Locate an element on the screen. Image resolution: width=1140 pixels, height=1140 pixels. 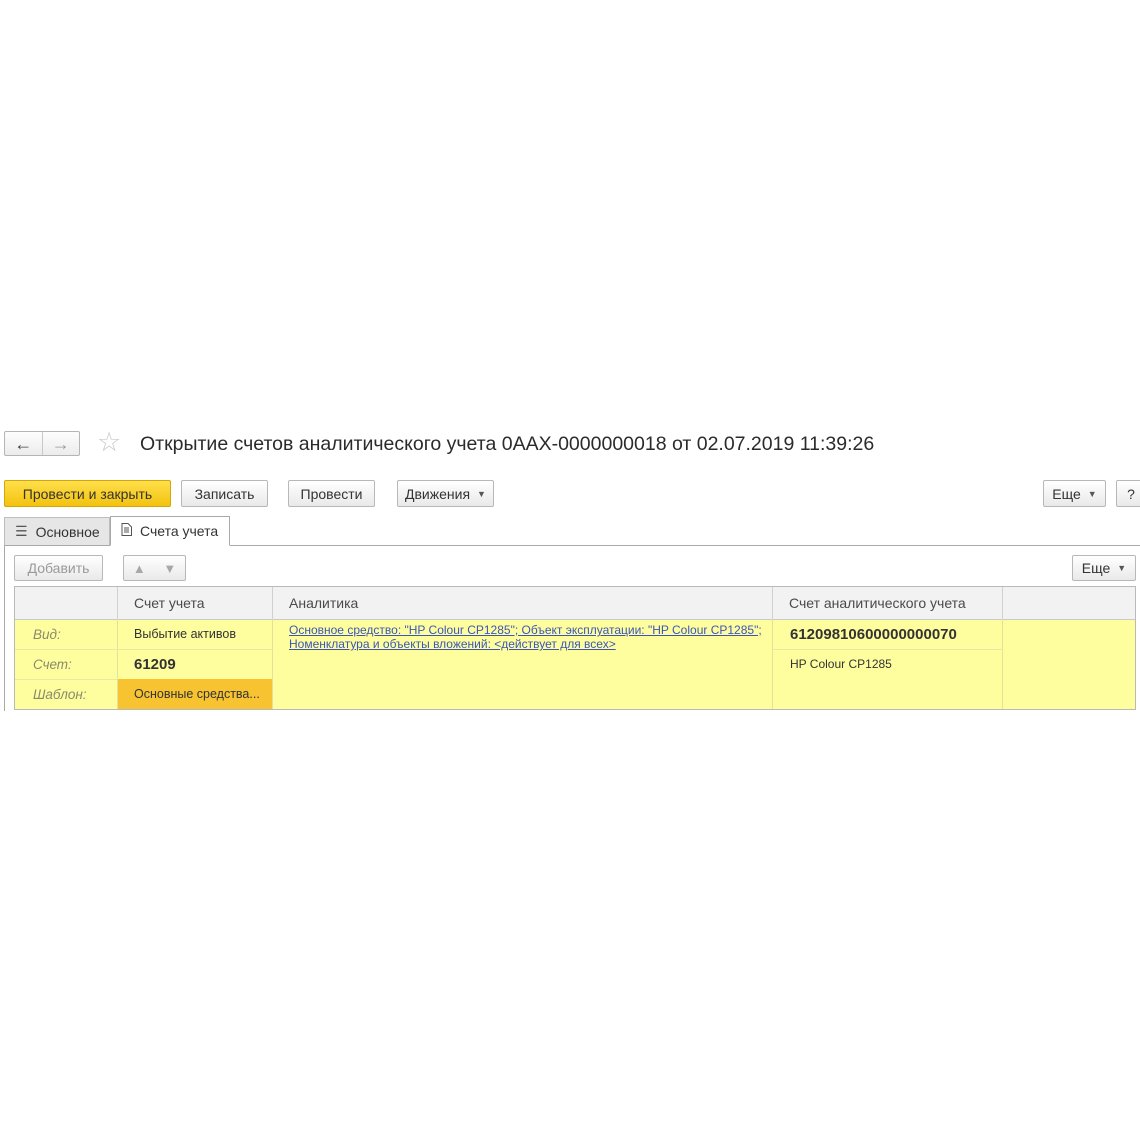
post-and-close-button: Провести и закрыть is located at coordinates (87, 493).